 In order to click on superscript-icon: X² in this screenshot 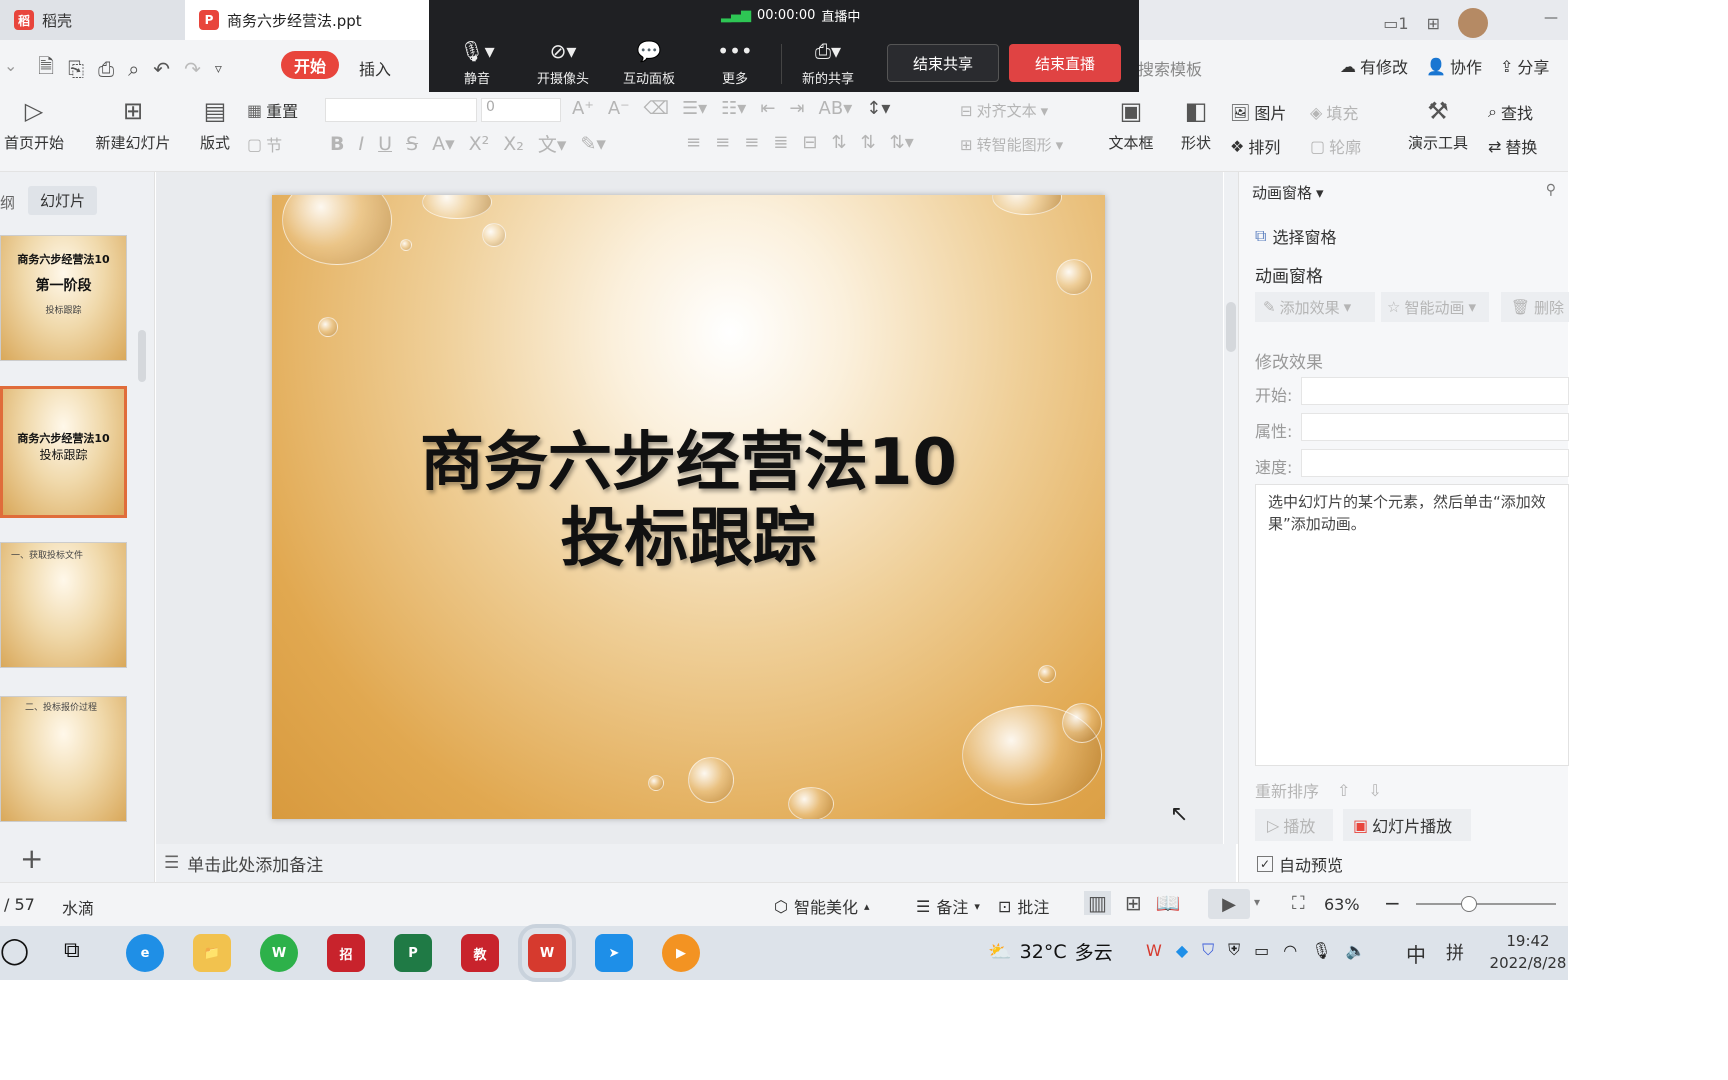, I will do `click(479, 144)`.